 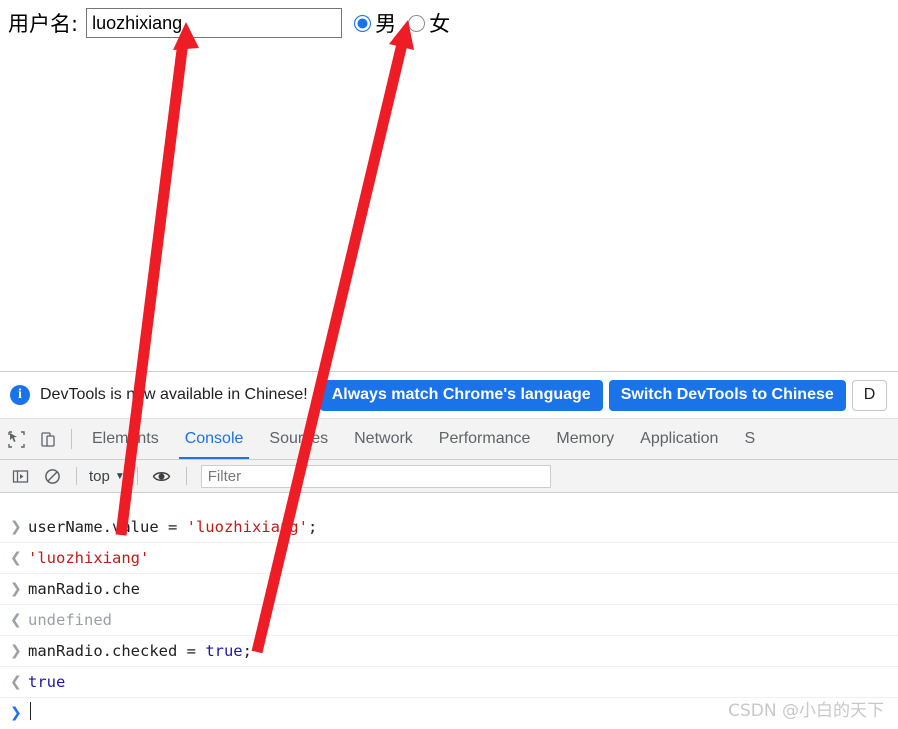 What do you see at coordinates (174, 394) in the screenshot?
I see `notification-message: DevTools is now available in Chinese!` at bounding box center [174, 394].